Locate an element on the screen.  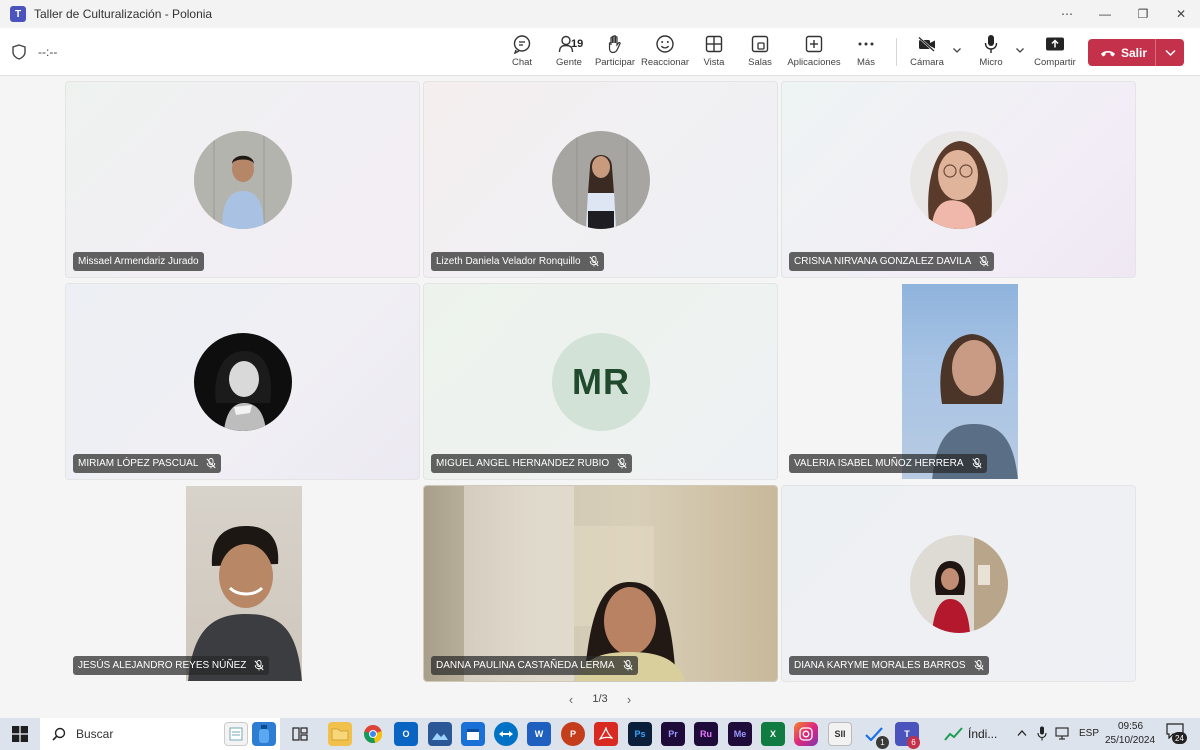
participant-name-tag: Lizeth Daniela Velador Ronquillo is located at coordinates (517, 261).